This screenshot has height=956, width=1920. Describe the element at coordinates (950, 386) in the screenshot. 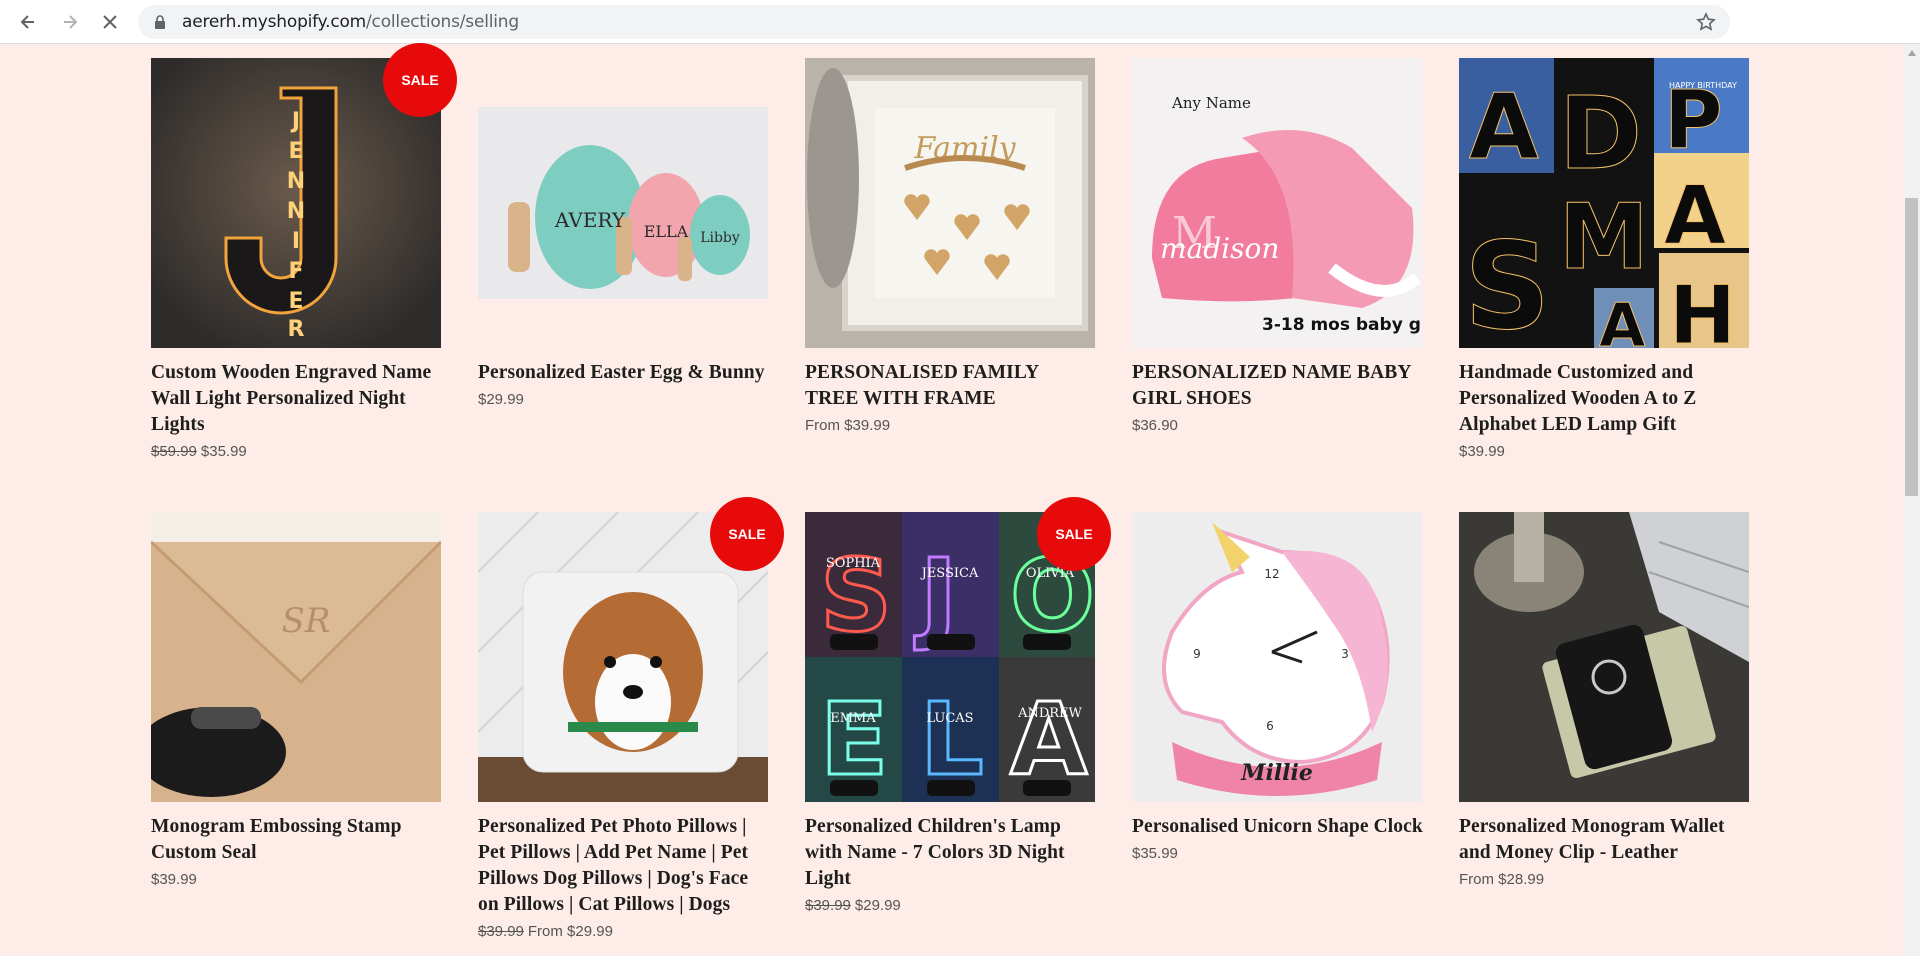

I see `product-title: PERSONALISED FAMILY TREE WITH FRAME` at that location.